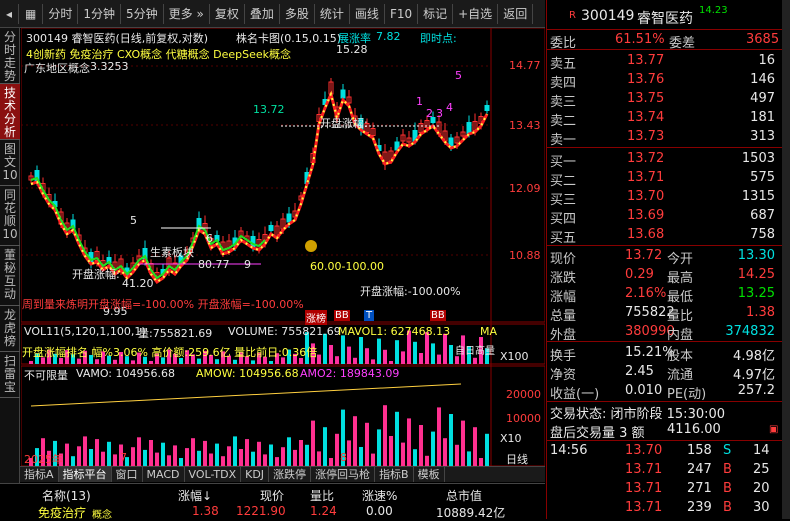  I want to click on add-watchlist-button: +自选, so click(476, 13).